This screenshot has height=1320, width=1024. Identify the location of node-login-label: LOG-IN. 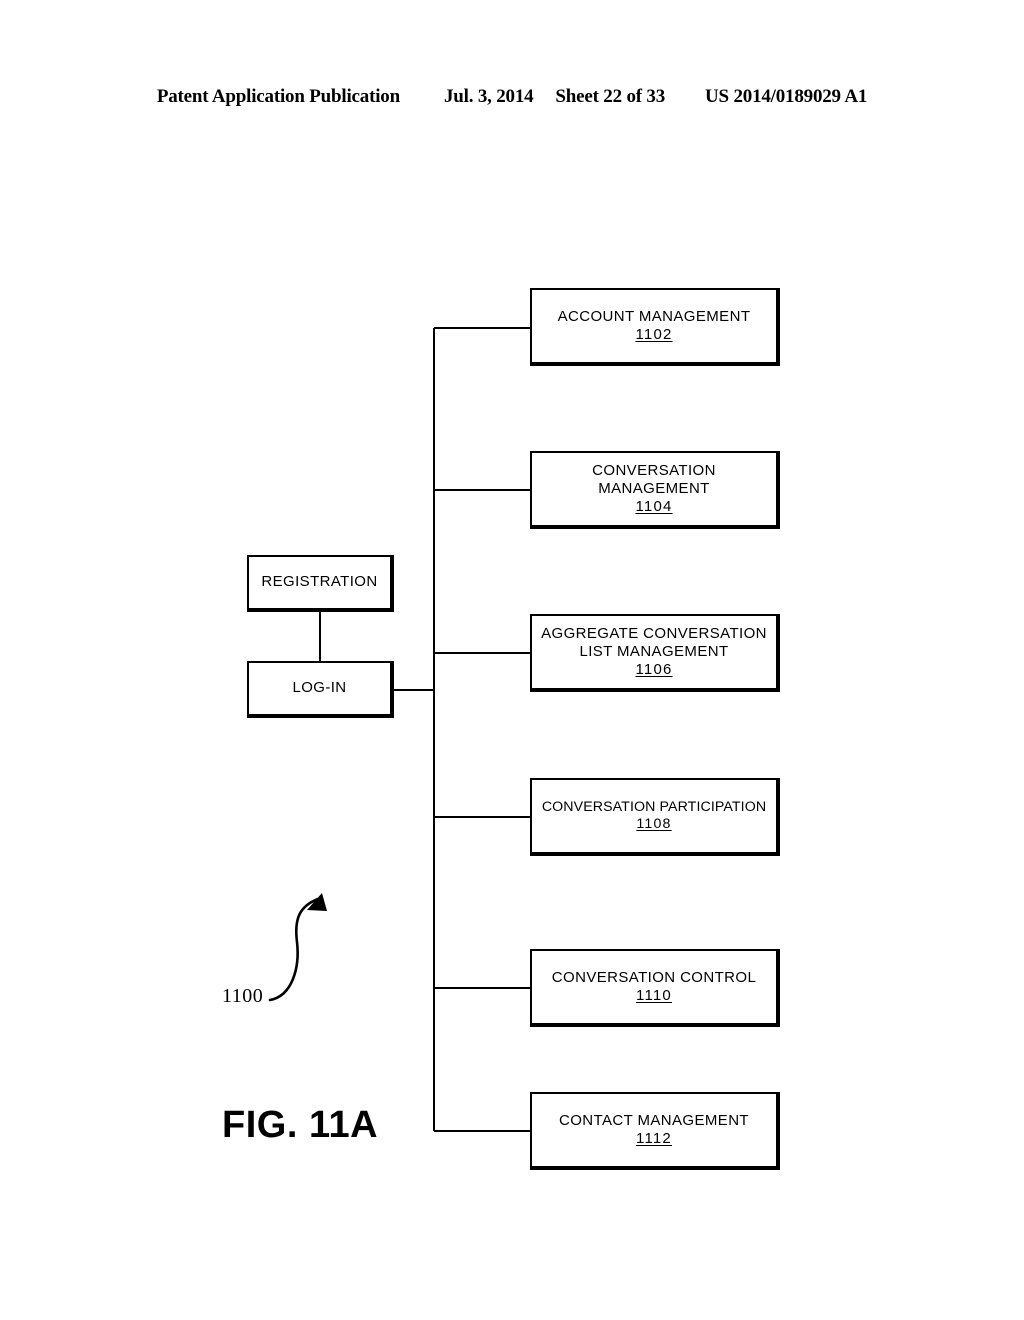
(319, 688).